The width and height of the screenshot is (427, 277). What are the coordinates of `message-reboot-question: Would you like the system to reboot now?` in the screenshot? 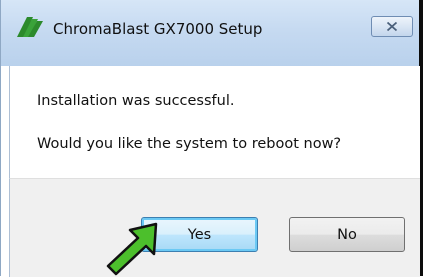 It's located at (189, 144).